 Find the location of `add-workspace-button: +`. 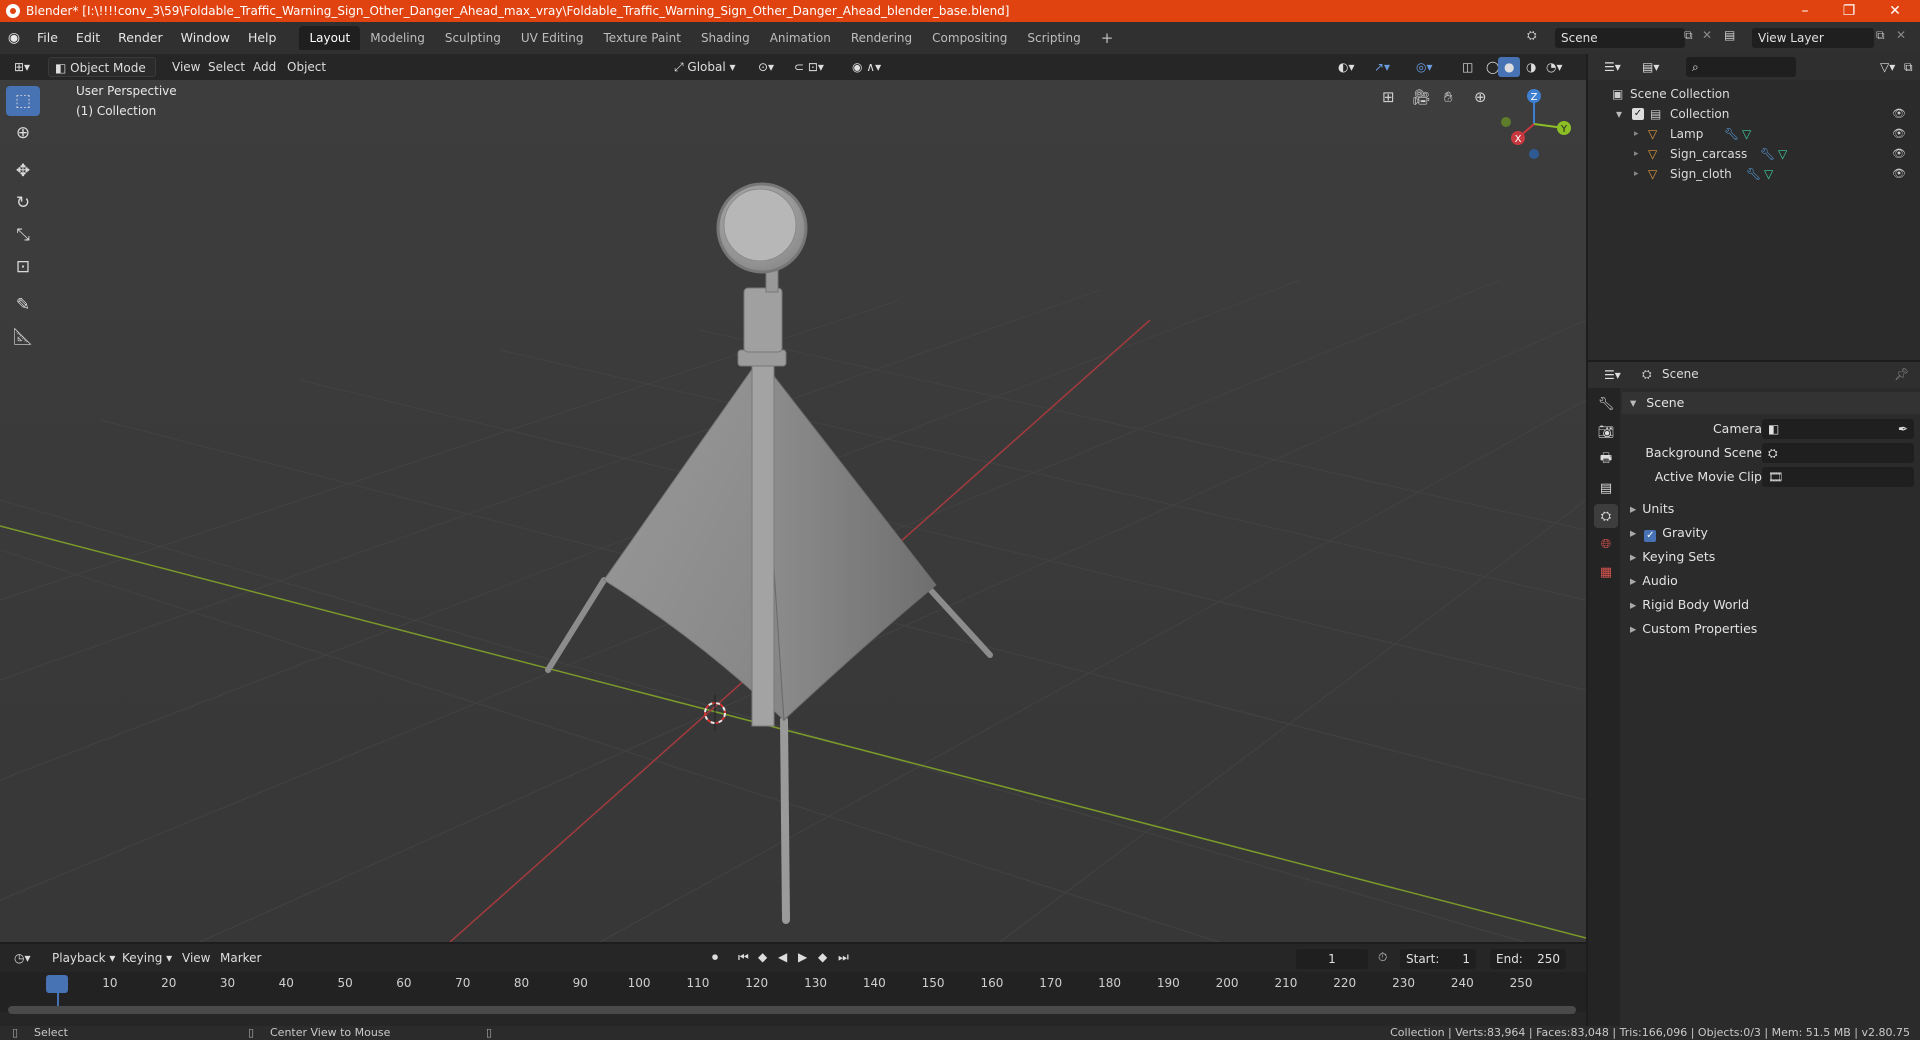

add-workspace-button: + is located at coordinates (1107, 38).